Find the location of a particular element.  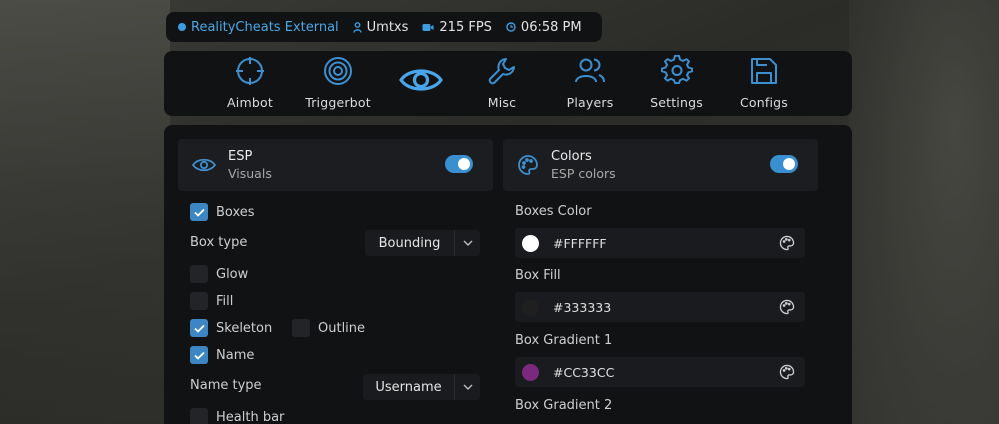

colors-title: Colors is located at coordinates (571, 156).